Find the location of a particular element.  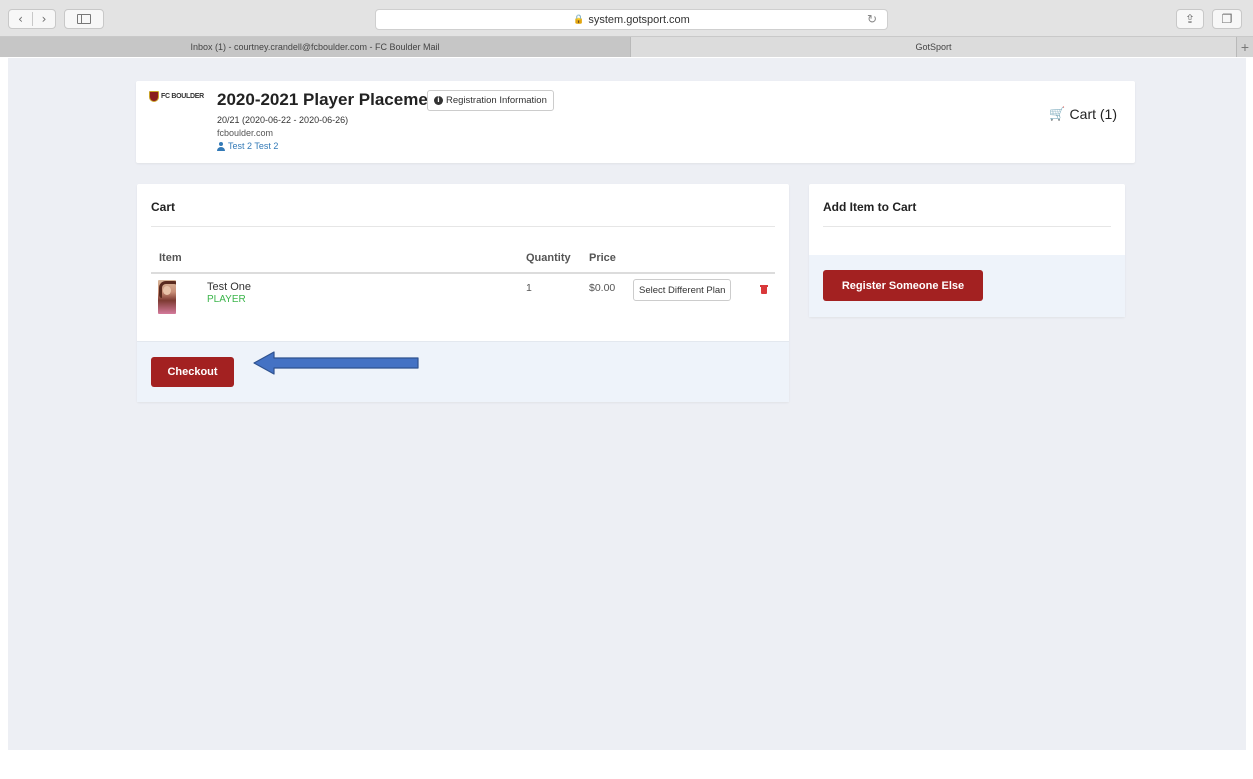

add-item-footer: Register Someone Else is located at coordinates (967, 286).